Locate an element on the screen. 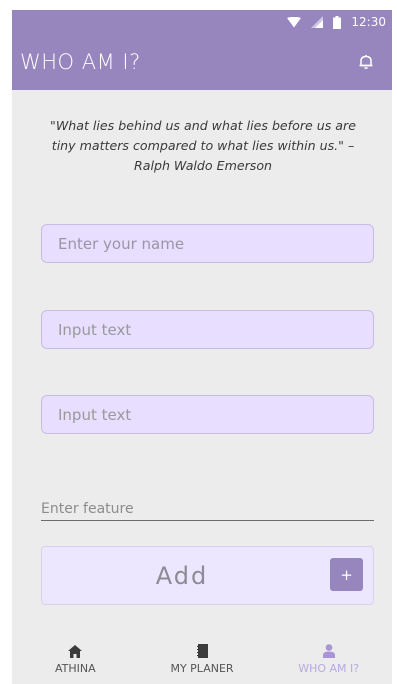 The height and width of the screenshot is (684, 397). plus-icon: + is located at coordinates (346, 574).